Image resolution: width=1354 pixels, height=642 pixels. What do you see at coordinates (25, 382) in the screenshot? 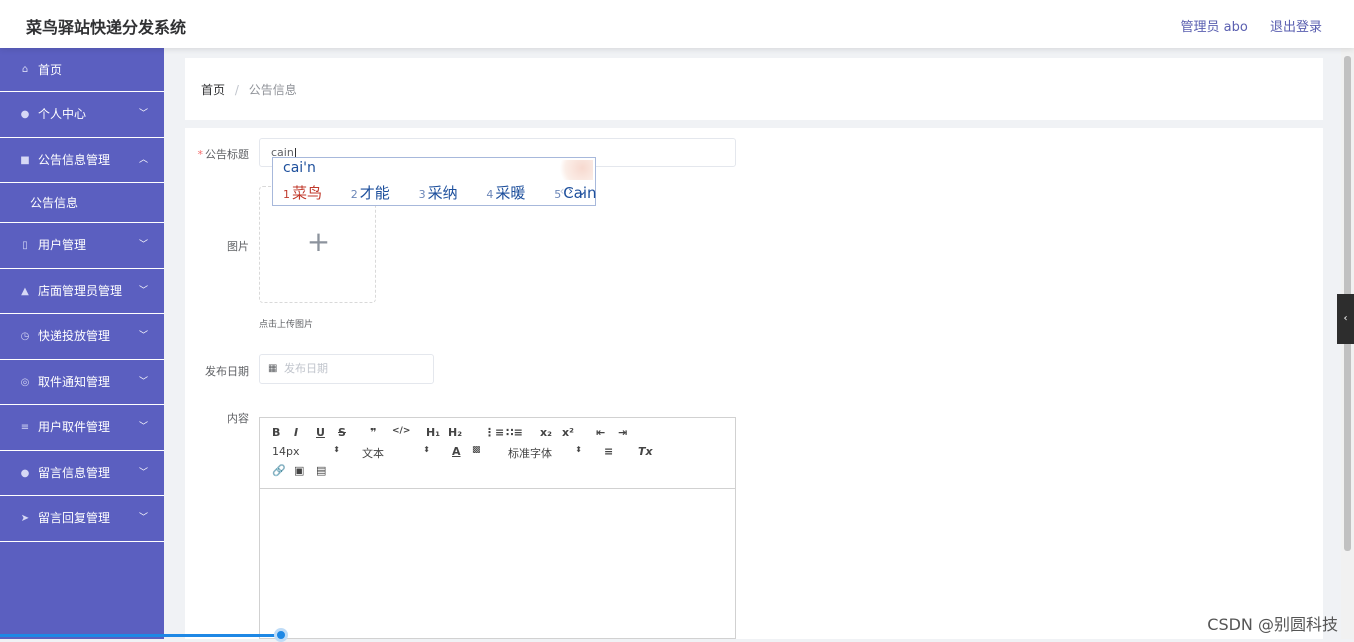
I see `globe-icon: ◎` at bounding box center [25, 382].